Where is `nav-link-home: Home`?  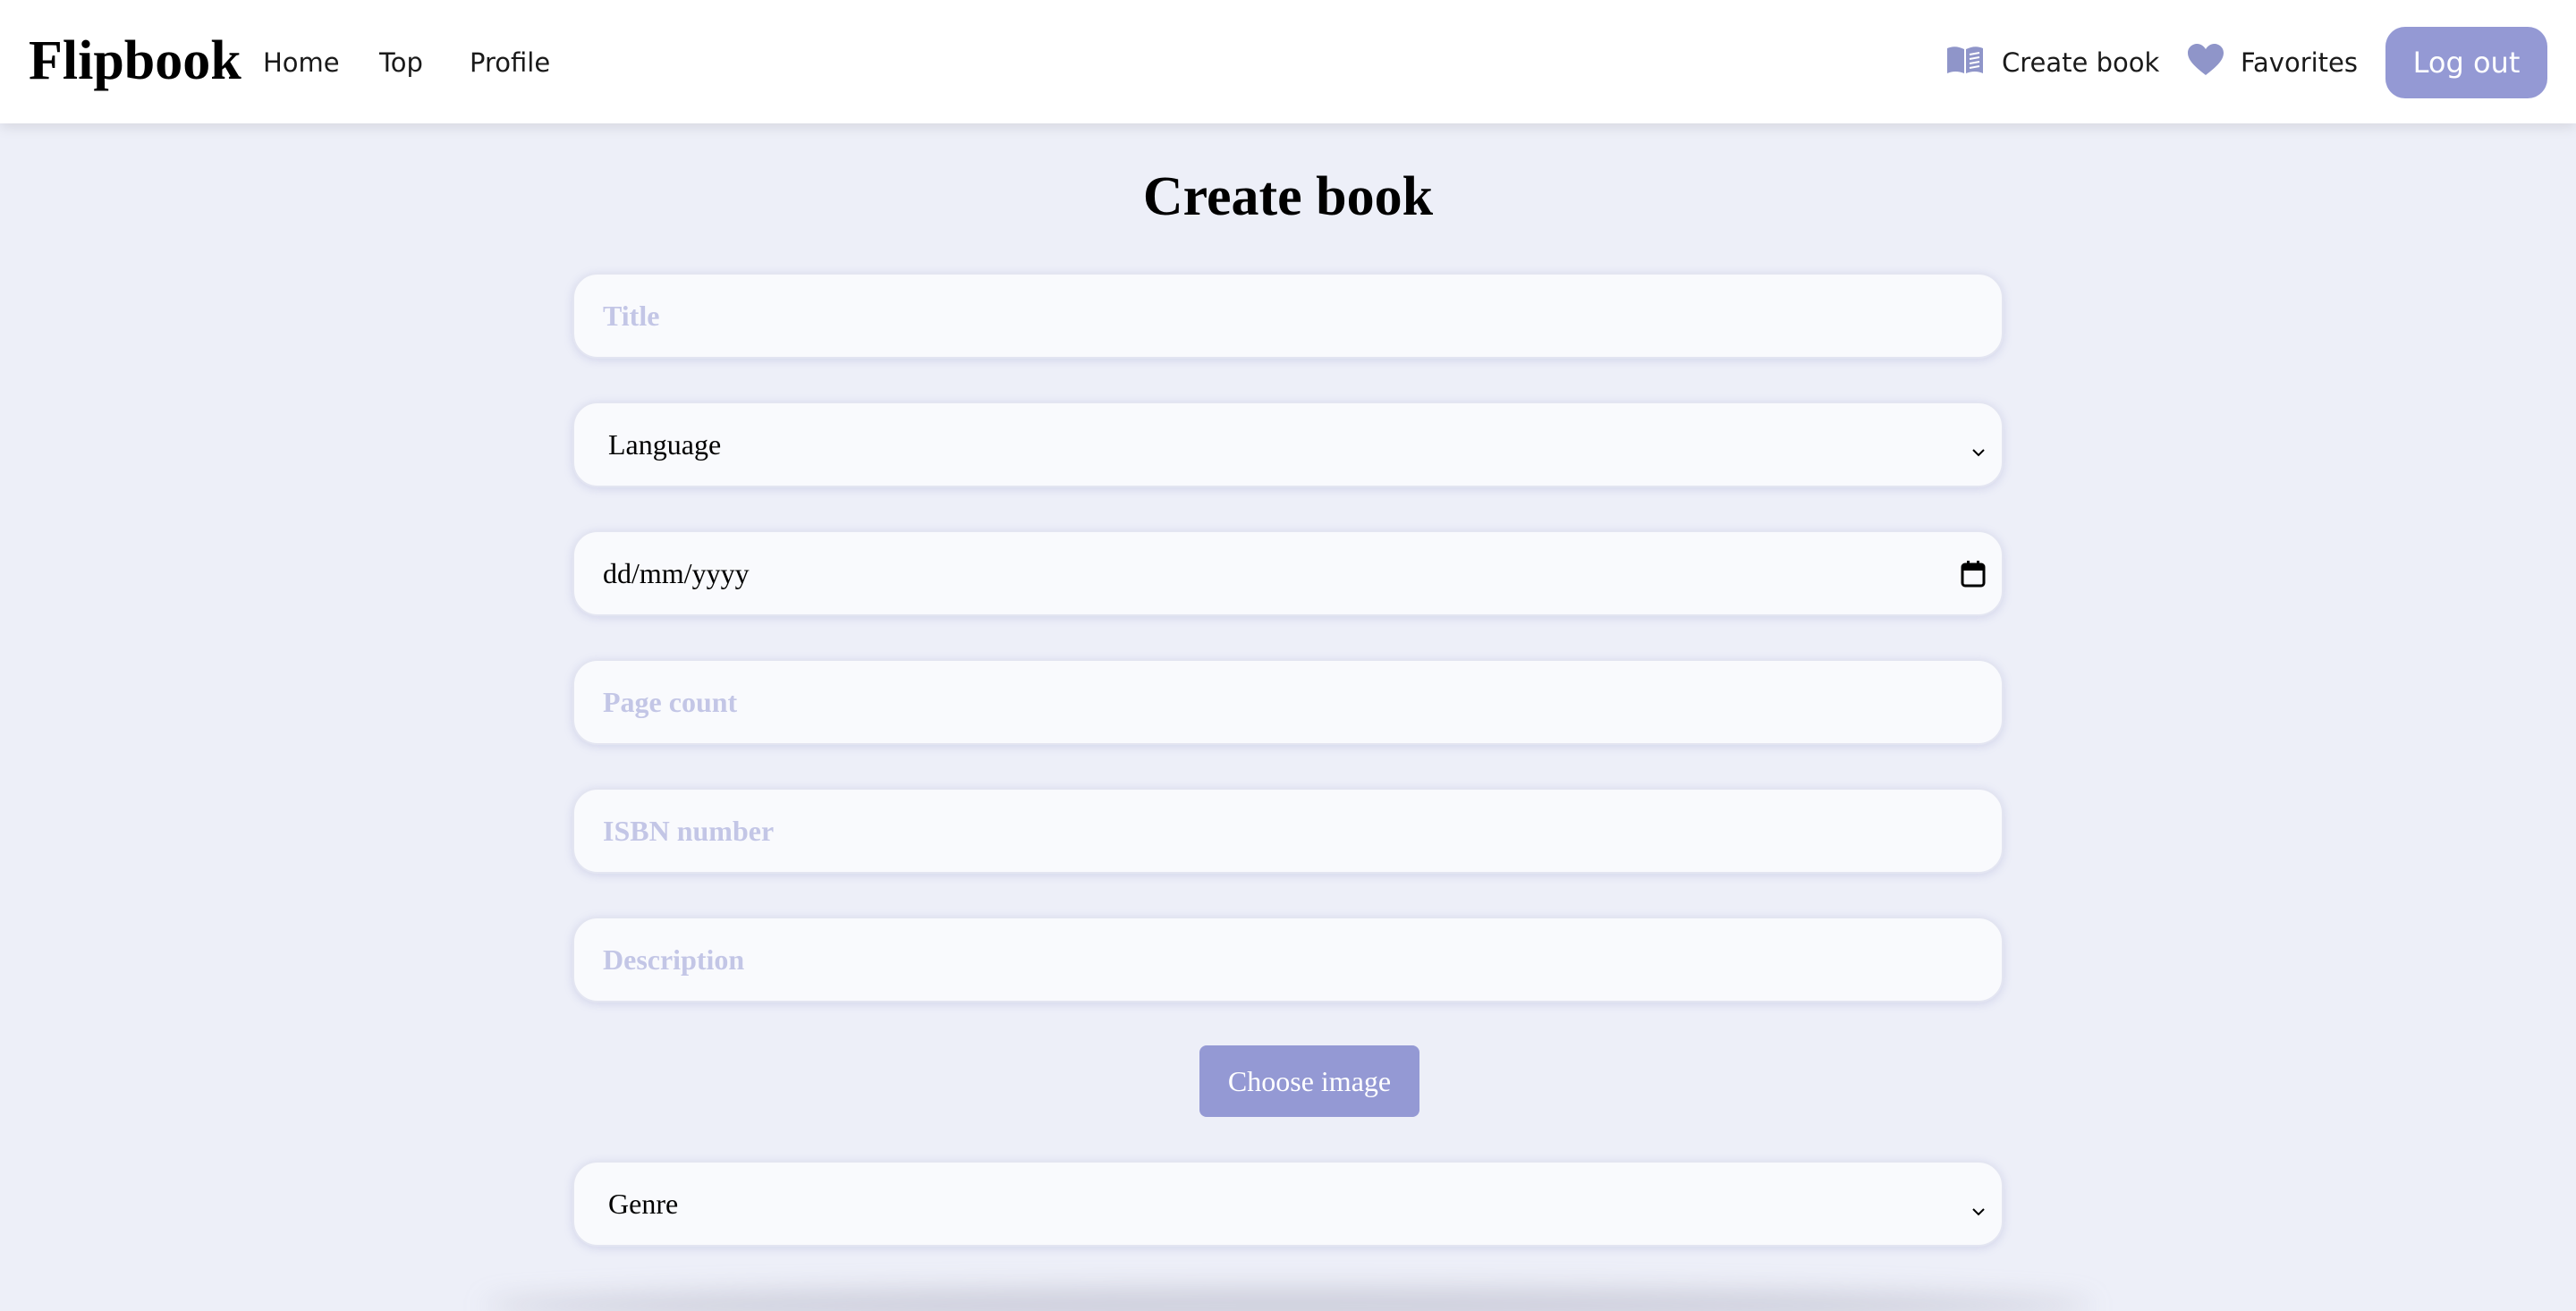
nav-link-home: Home is located at coordinates (301, 63).